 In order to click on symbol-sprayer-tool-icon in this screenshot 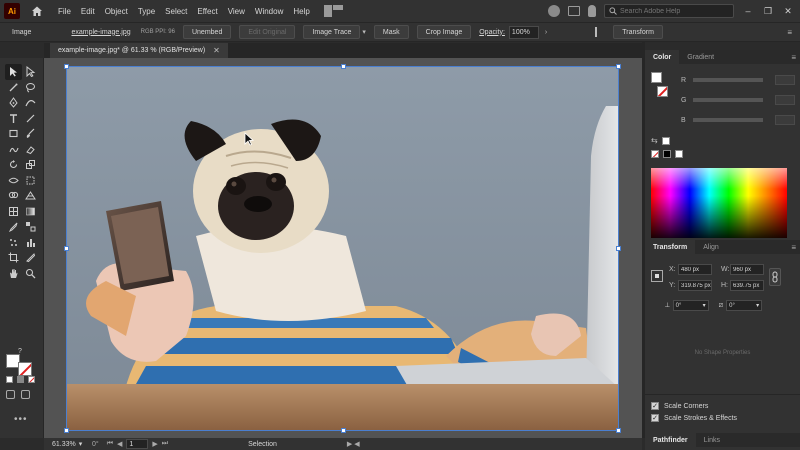, I will do `click(13, 243)`.